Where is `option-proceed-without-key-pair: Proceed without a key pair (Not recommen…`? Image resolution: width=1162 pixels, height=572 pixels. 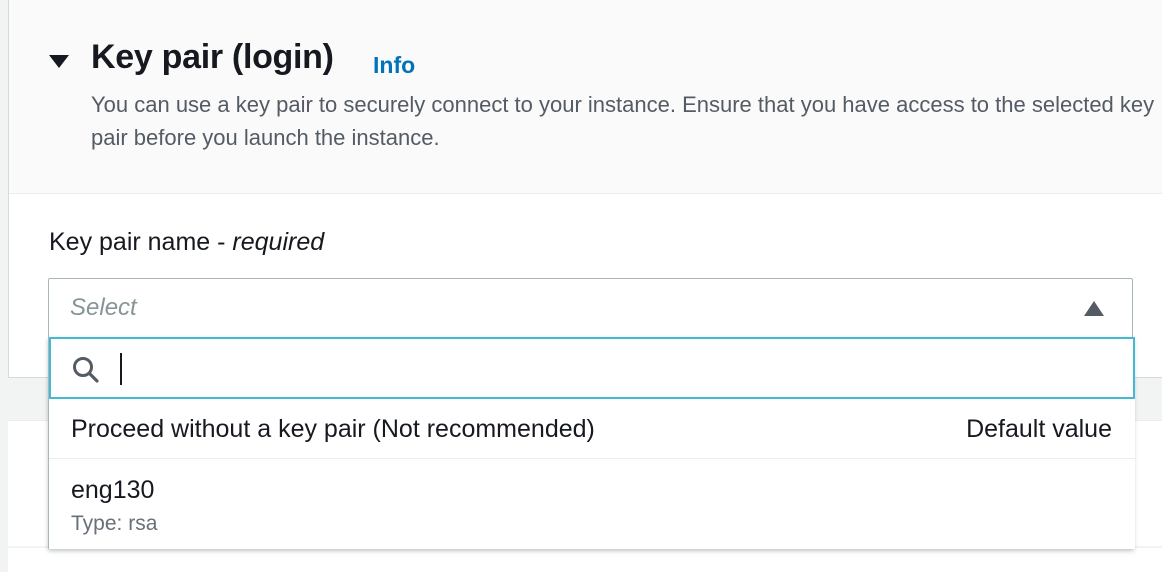 option-proceed-without-key-pair: Proceed without a key pair (Not recommen… is located at coordinates (592, 429).